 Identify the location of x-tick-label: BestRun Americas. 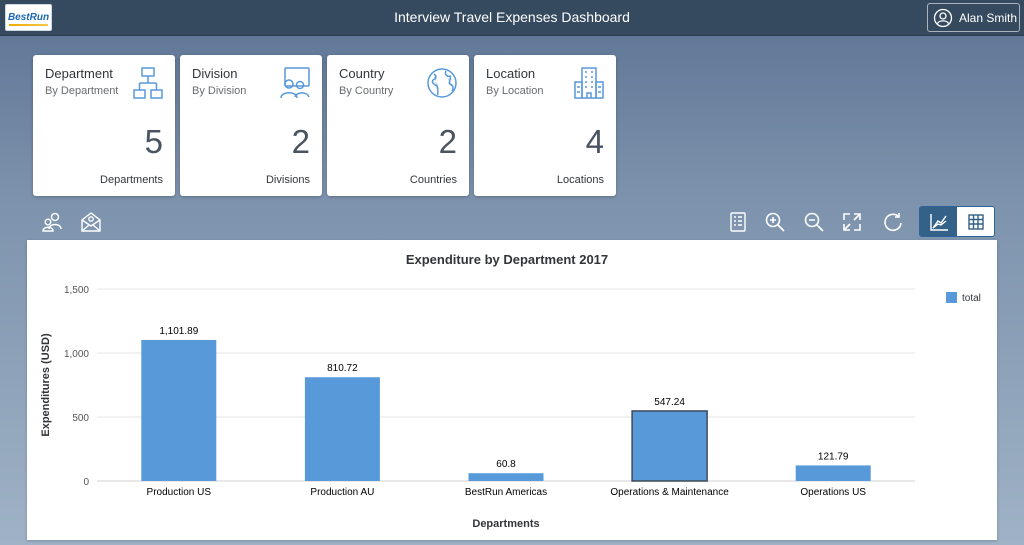
(506, 492).